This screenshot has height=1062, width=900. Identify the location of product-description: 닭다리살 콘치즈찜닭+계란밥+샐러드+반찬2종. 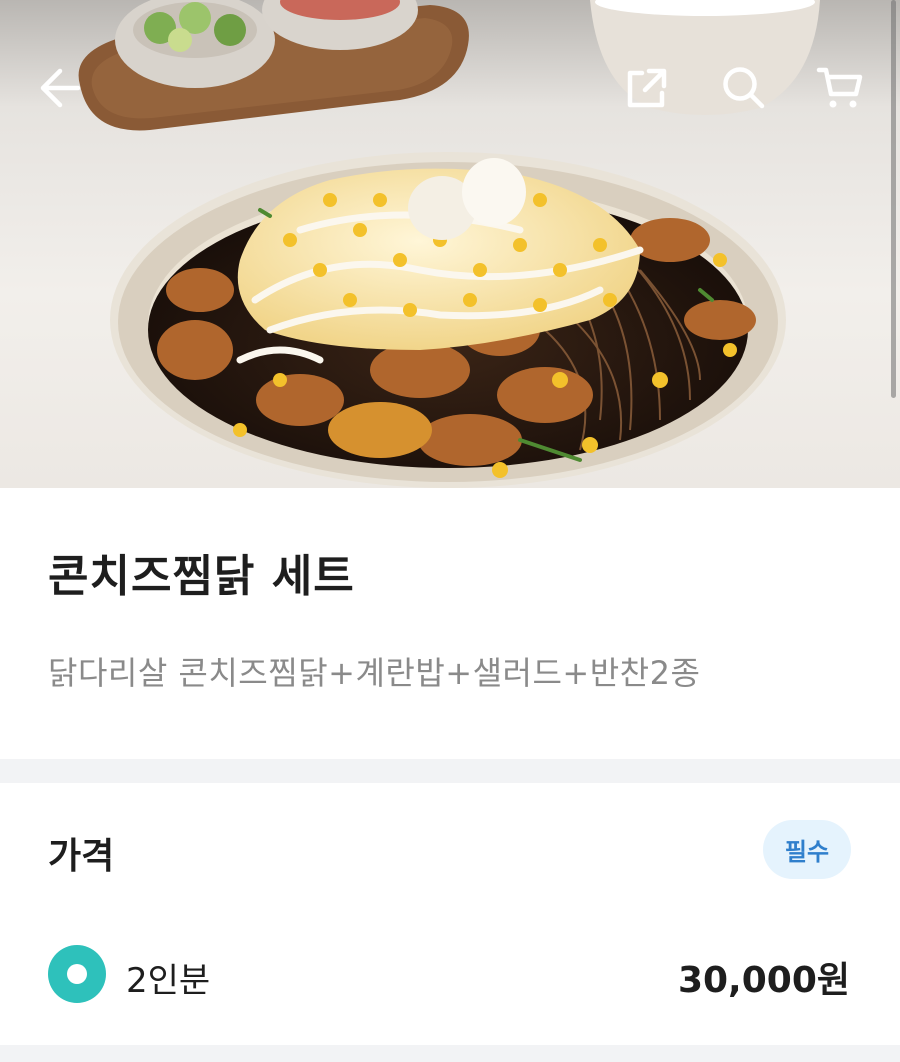
(374, 673).